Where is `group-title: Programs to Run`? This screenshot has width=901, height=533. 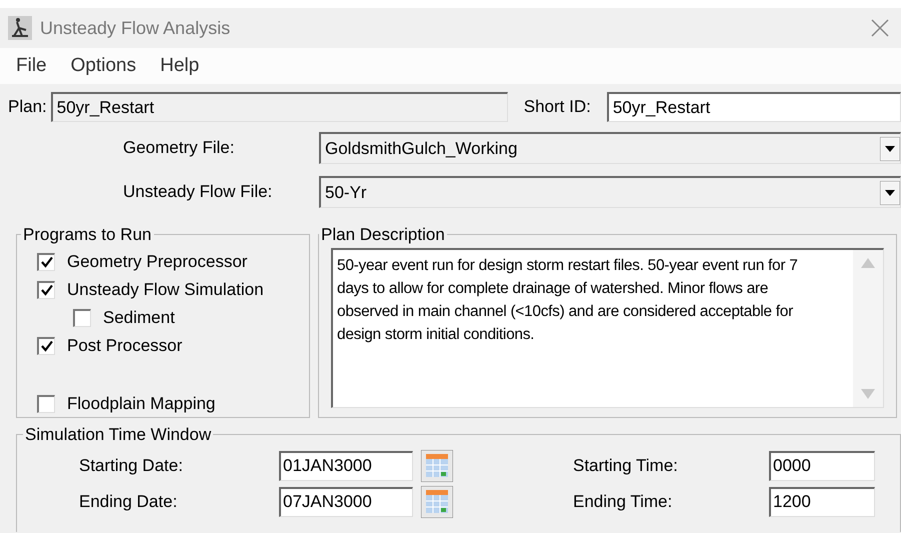
group-title: Programs to Run is located at coordinates (87, 235).